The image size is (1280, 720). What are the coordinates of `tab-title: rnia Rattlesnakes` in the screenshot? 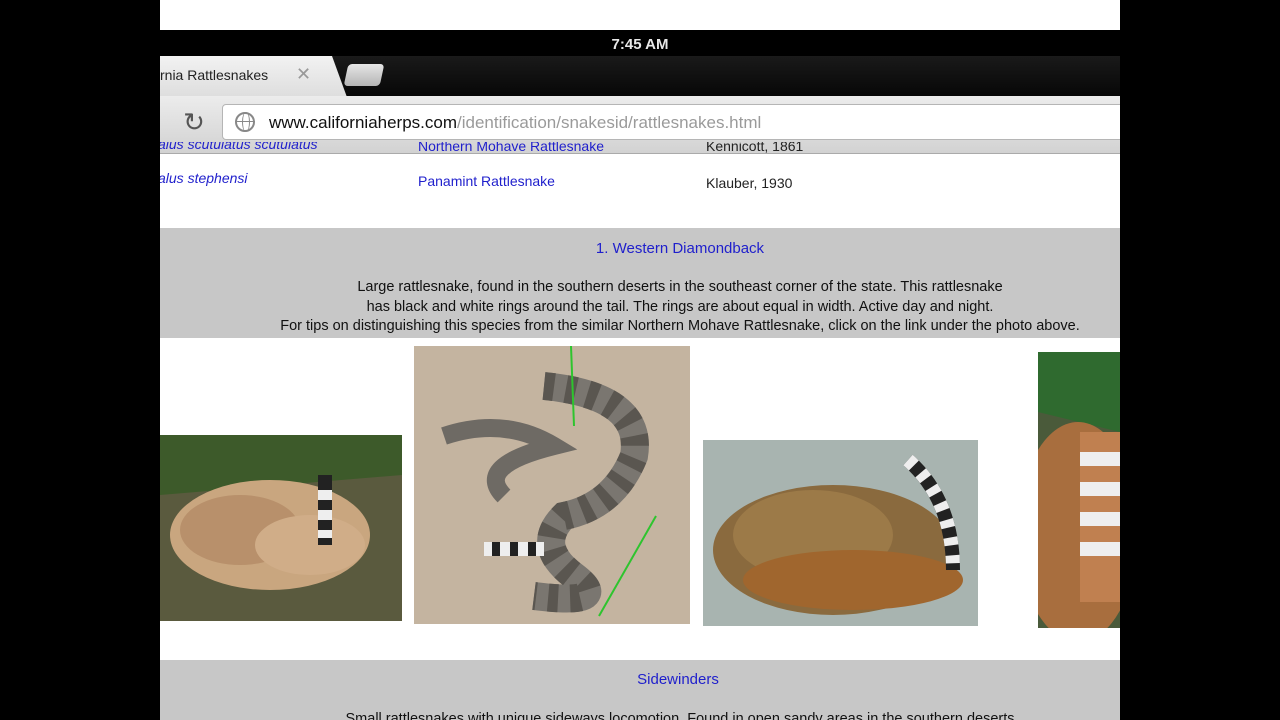 It's located at (214, 75).